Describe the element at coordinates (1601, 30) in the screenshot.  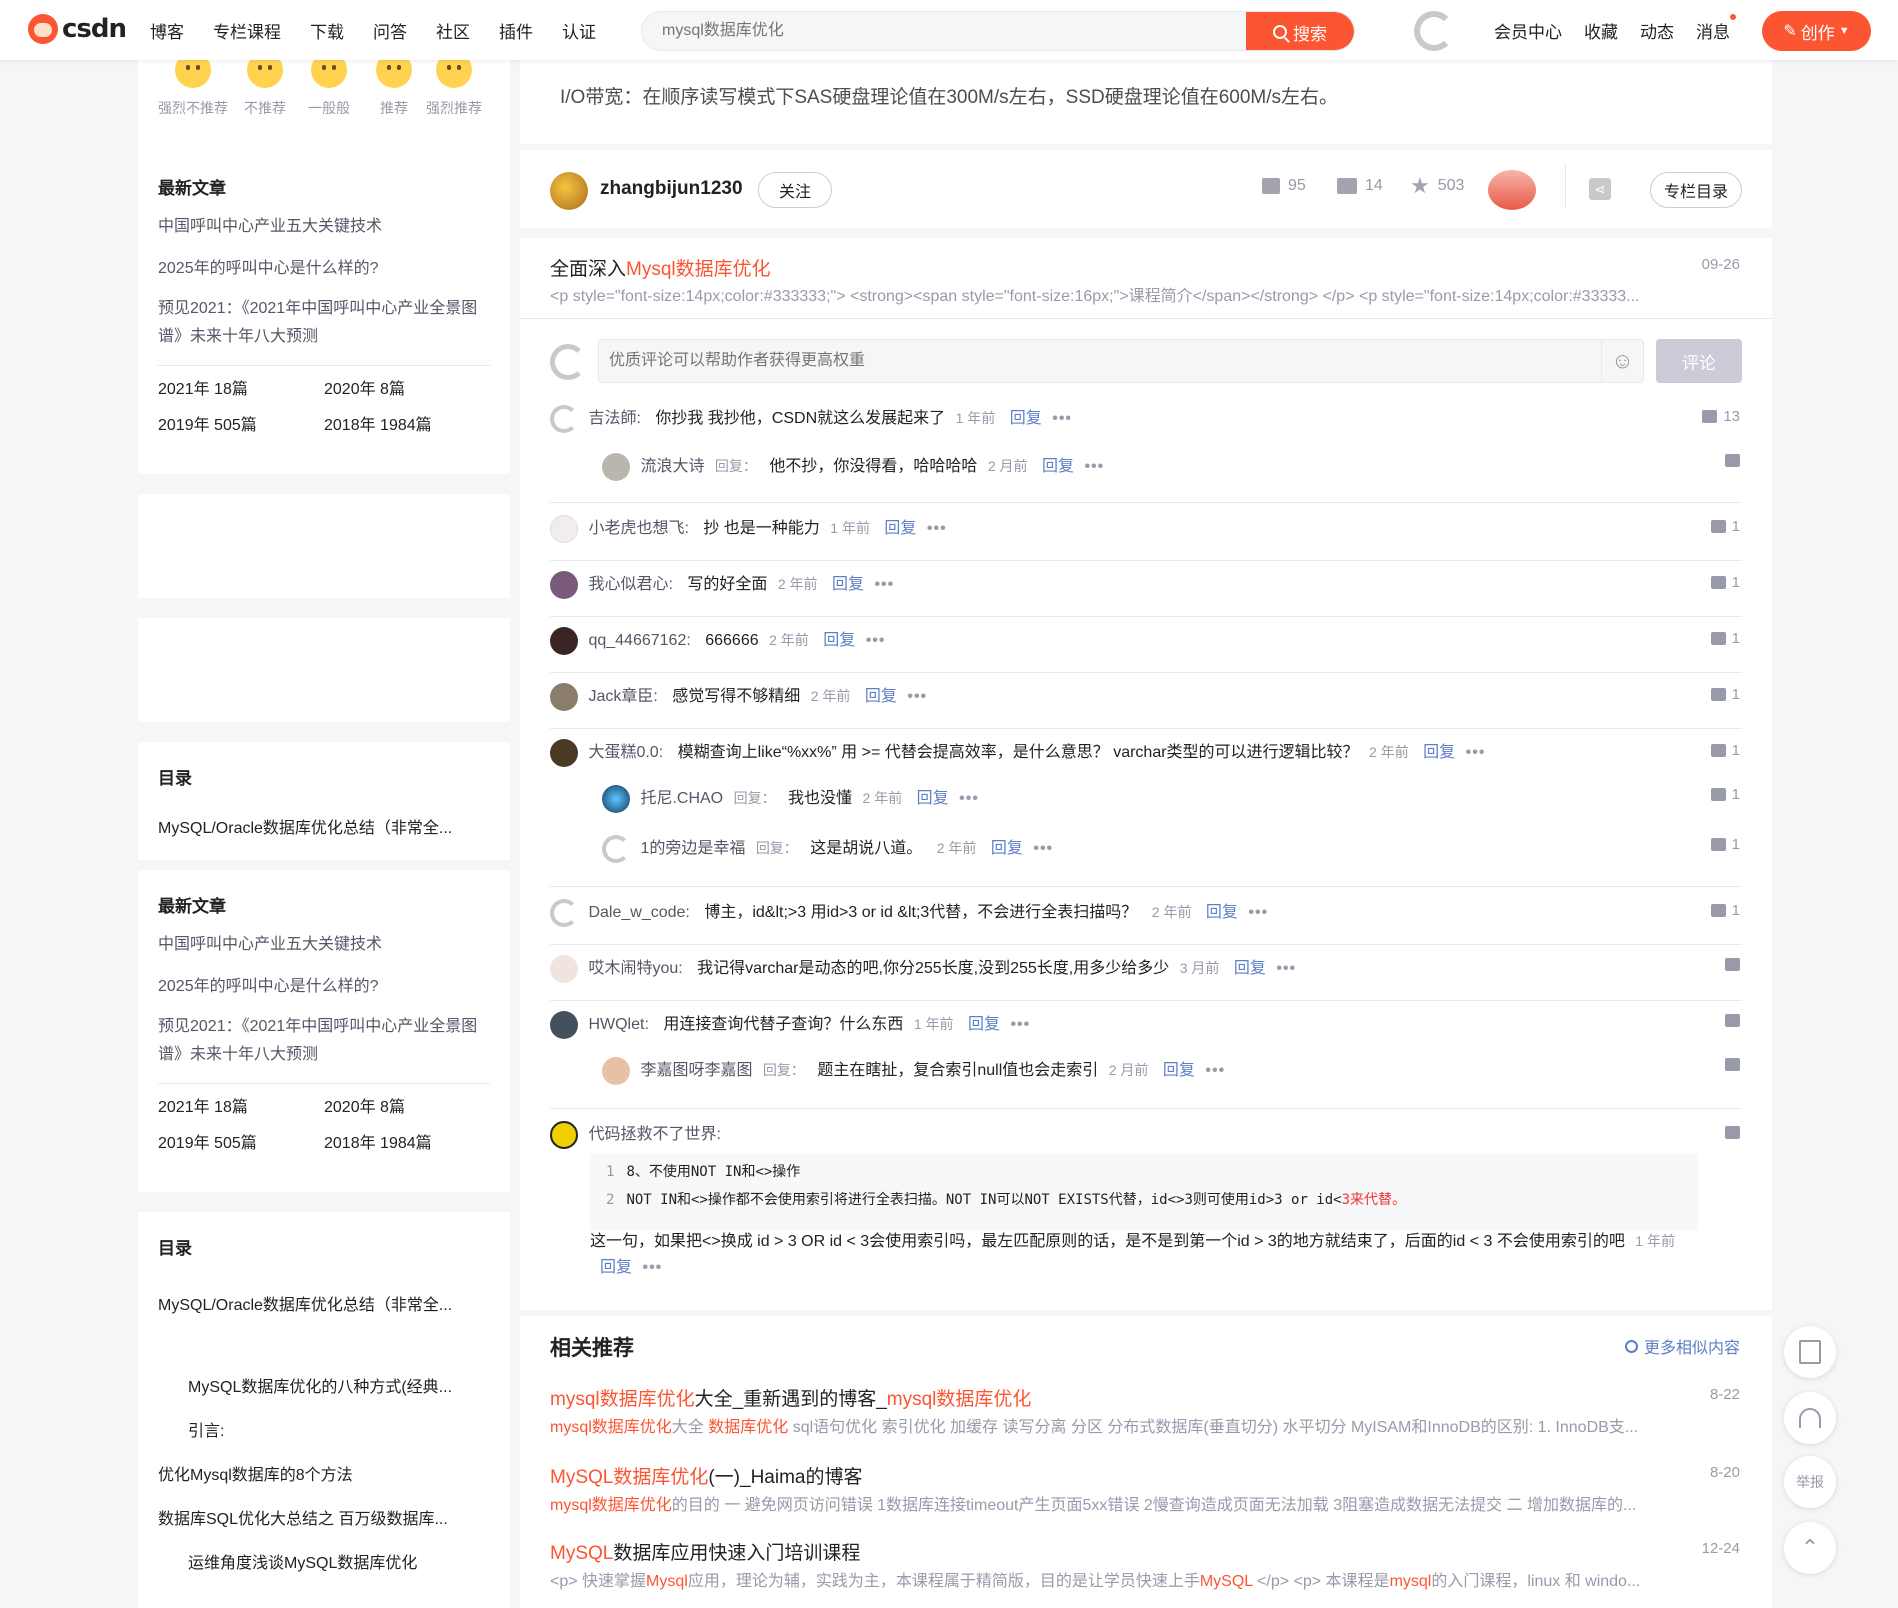
I see `favorites-link: 收藏` at that location.